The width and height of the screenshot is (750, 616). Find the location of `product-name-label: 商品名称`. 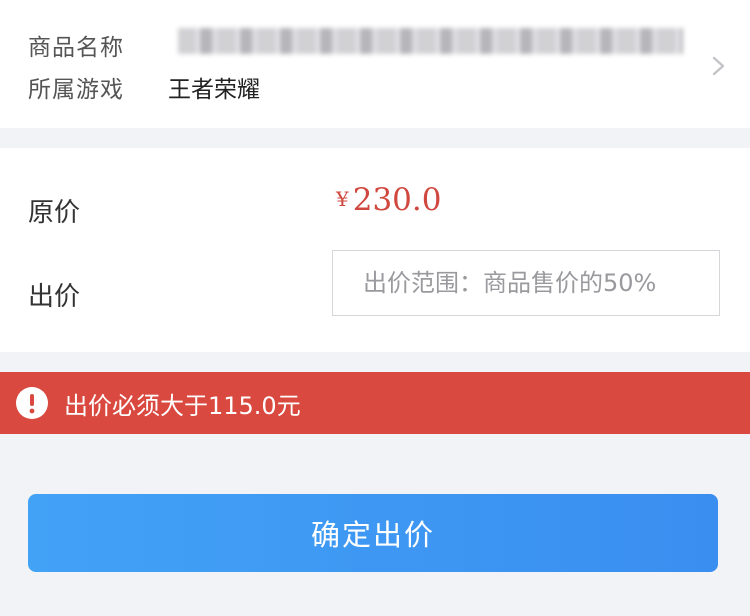

product-name-label: 商品名称 is located at coordinates (76, 48).